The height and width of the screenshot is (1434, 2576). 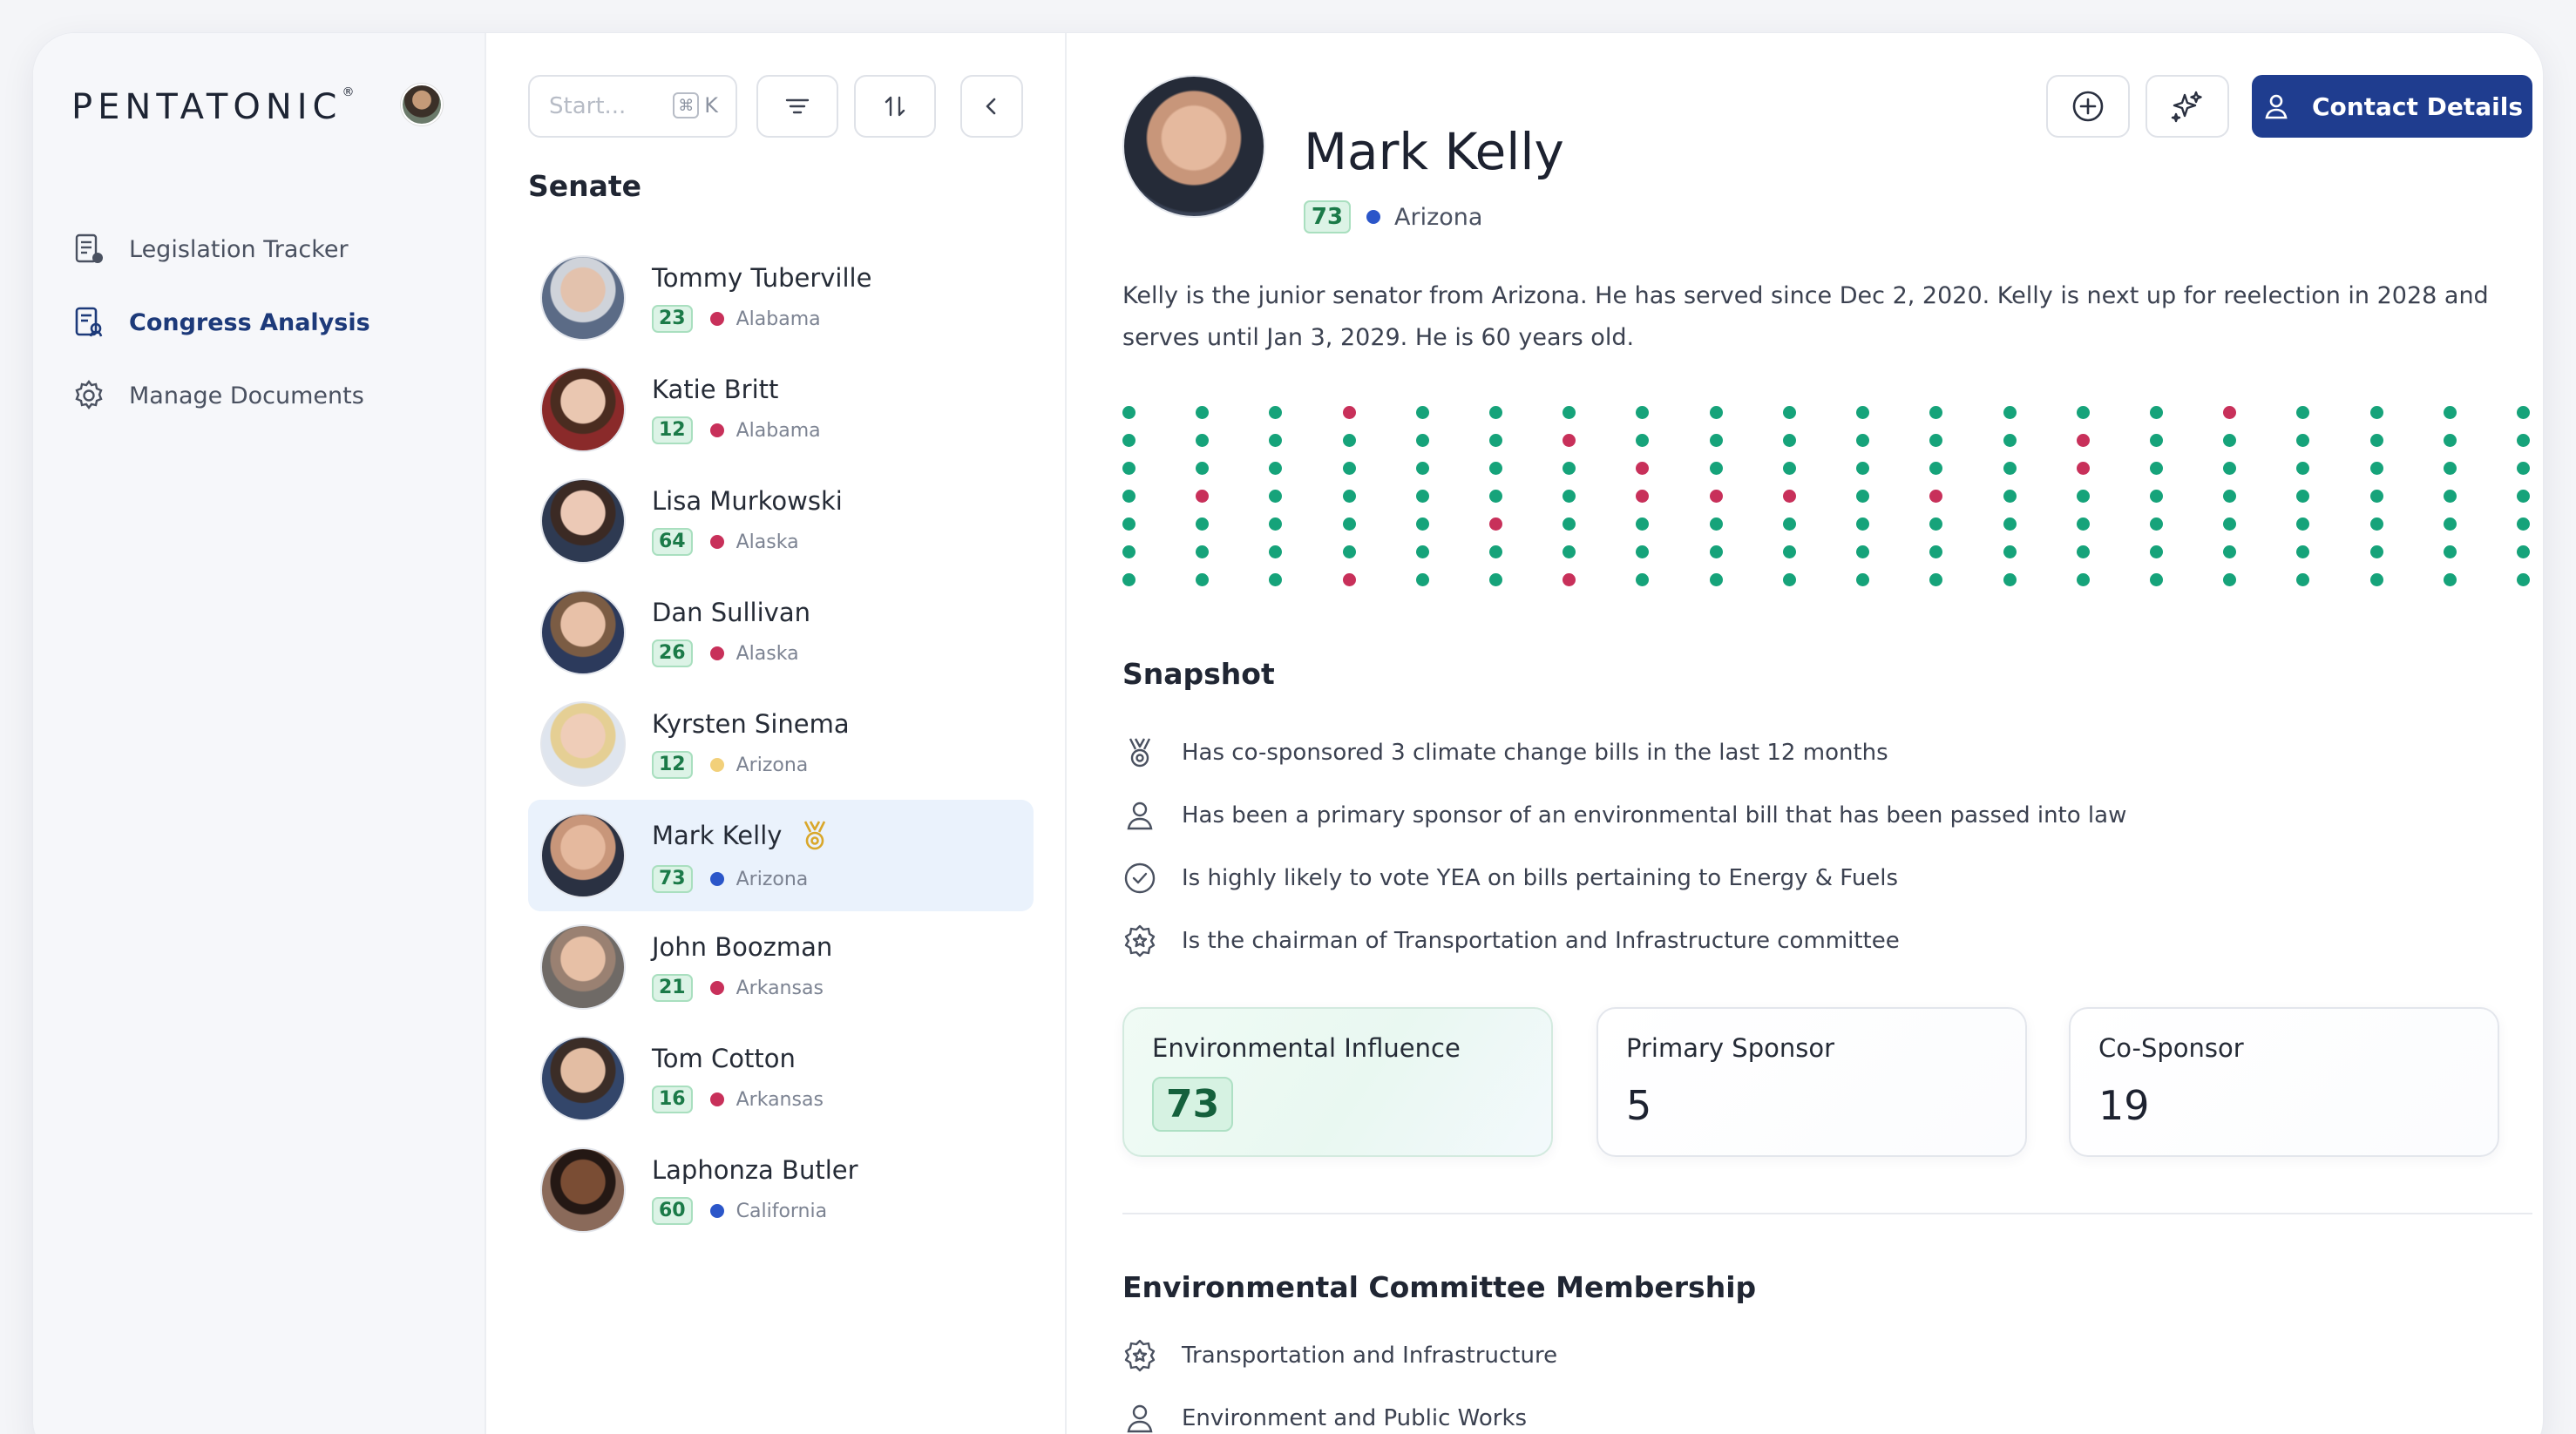 I want to click on collapse-panel-button, so click(x=991, y=106).